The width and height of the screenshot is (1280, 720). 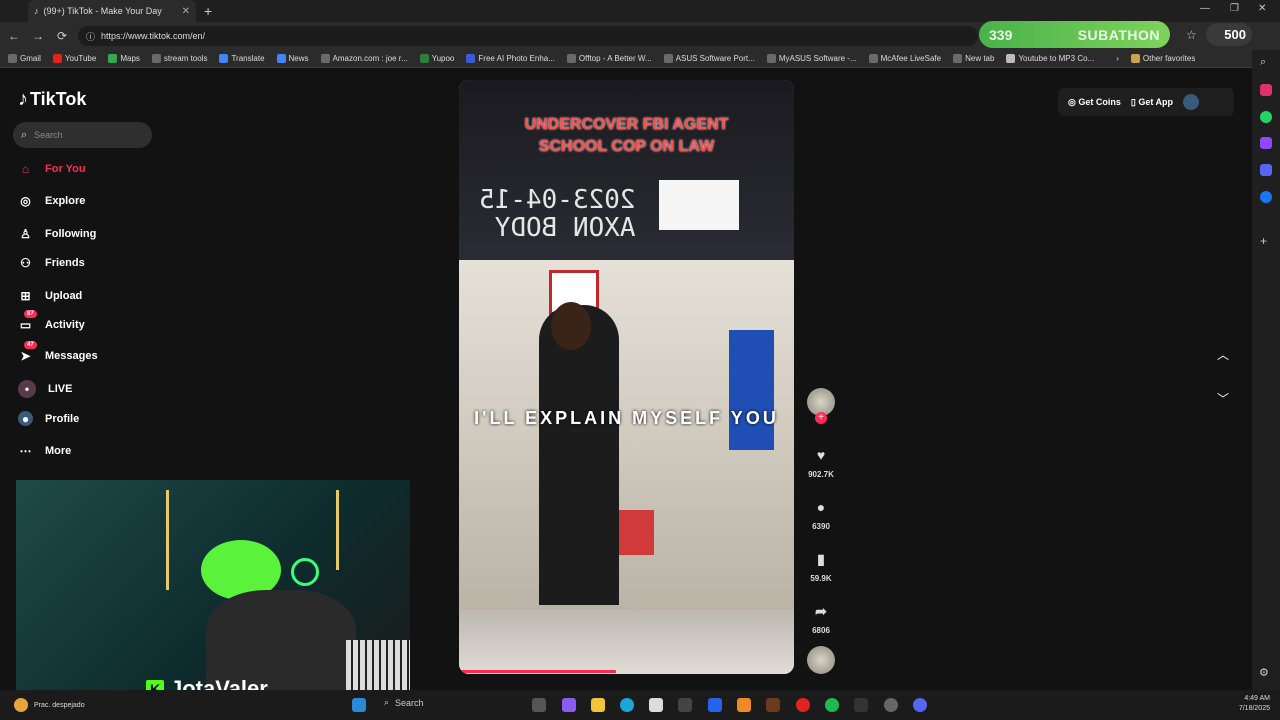 I want to click on taskbar-search: ⌕ Search, so click(x=404, y=702).